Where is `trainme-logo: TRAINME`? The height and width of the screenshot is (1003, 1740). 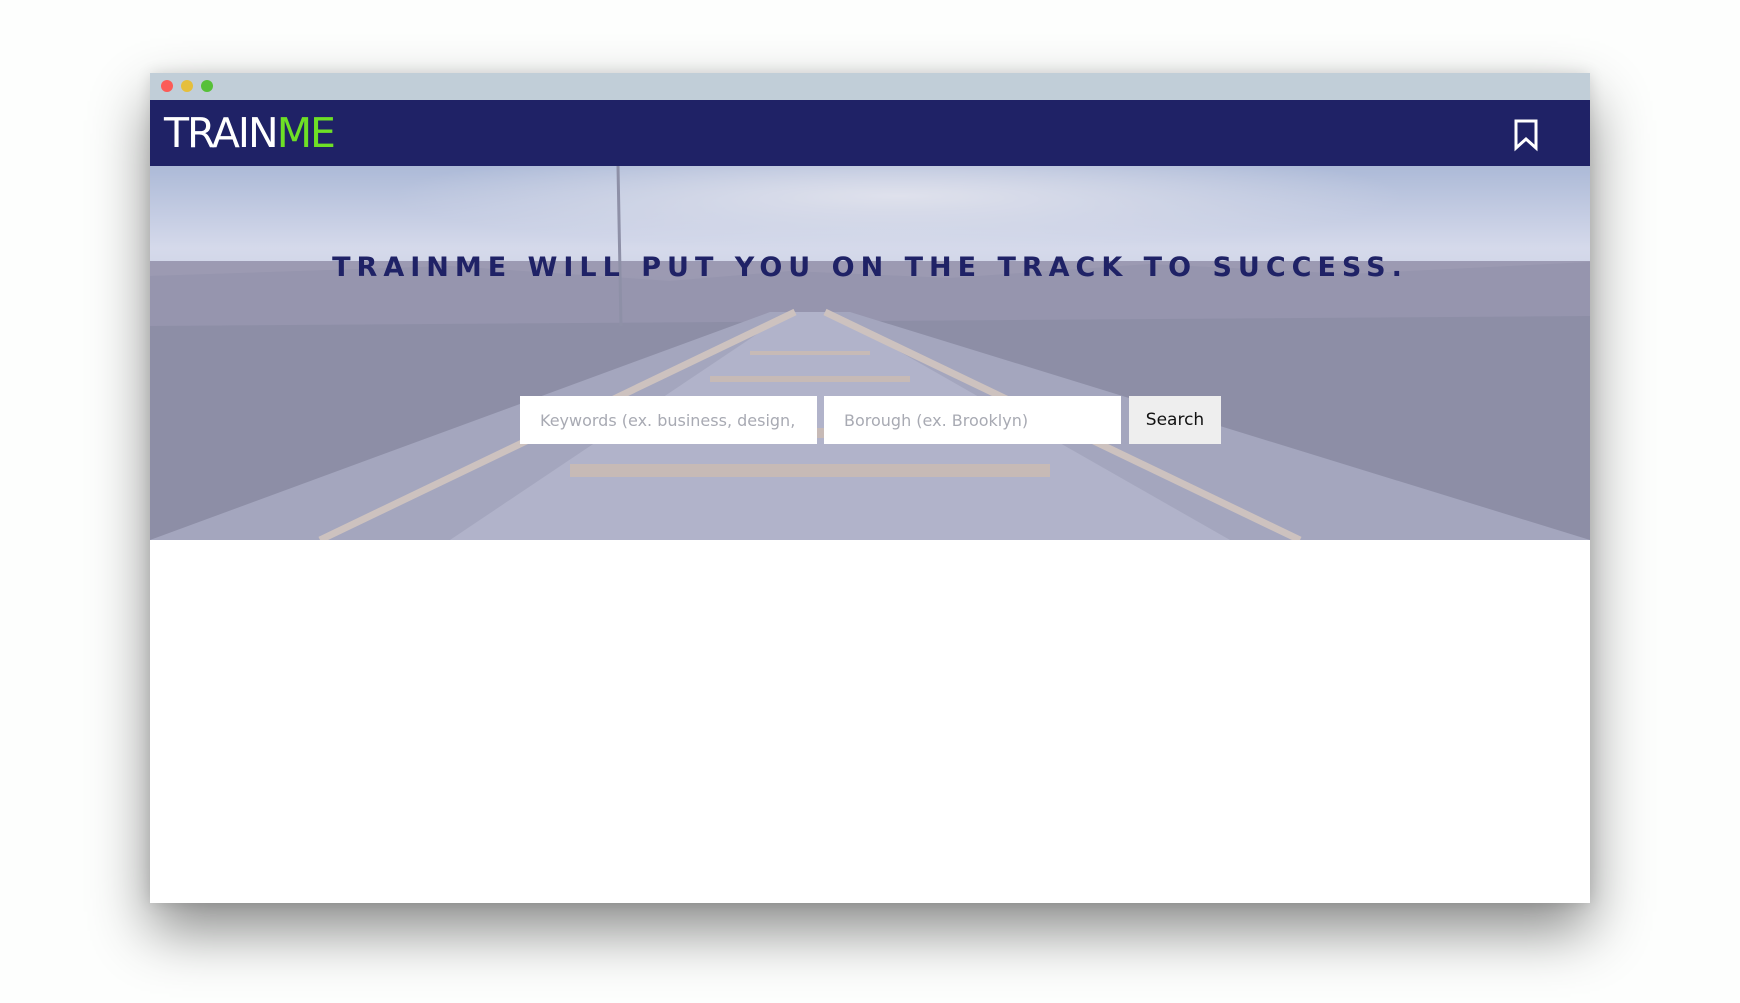
trainme-logo: TRAINME is located at coordinates (250, 133).